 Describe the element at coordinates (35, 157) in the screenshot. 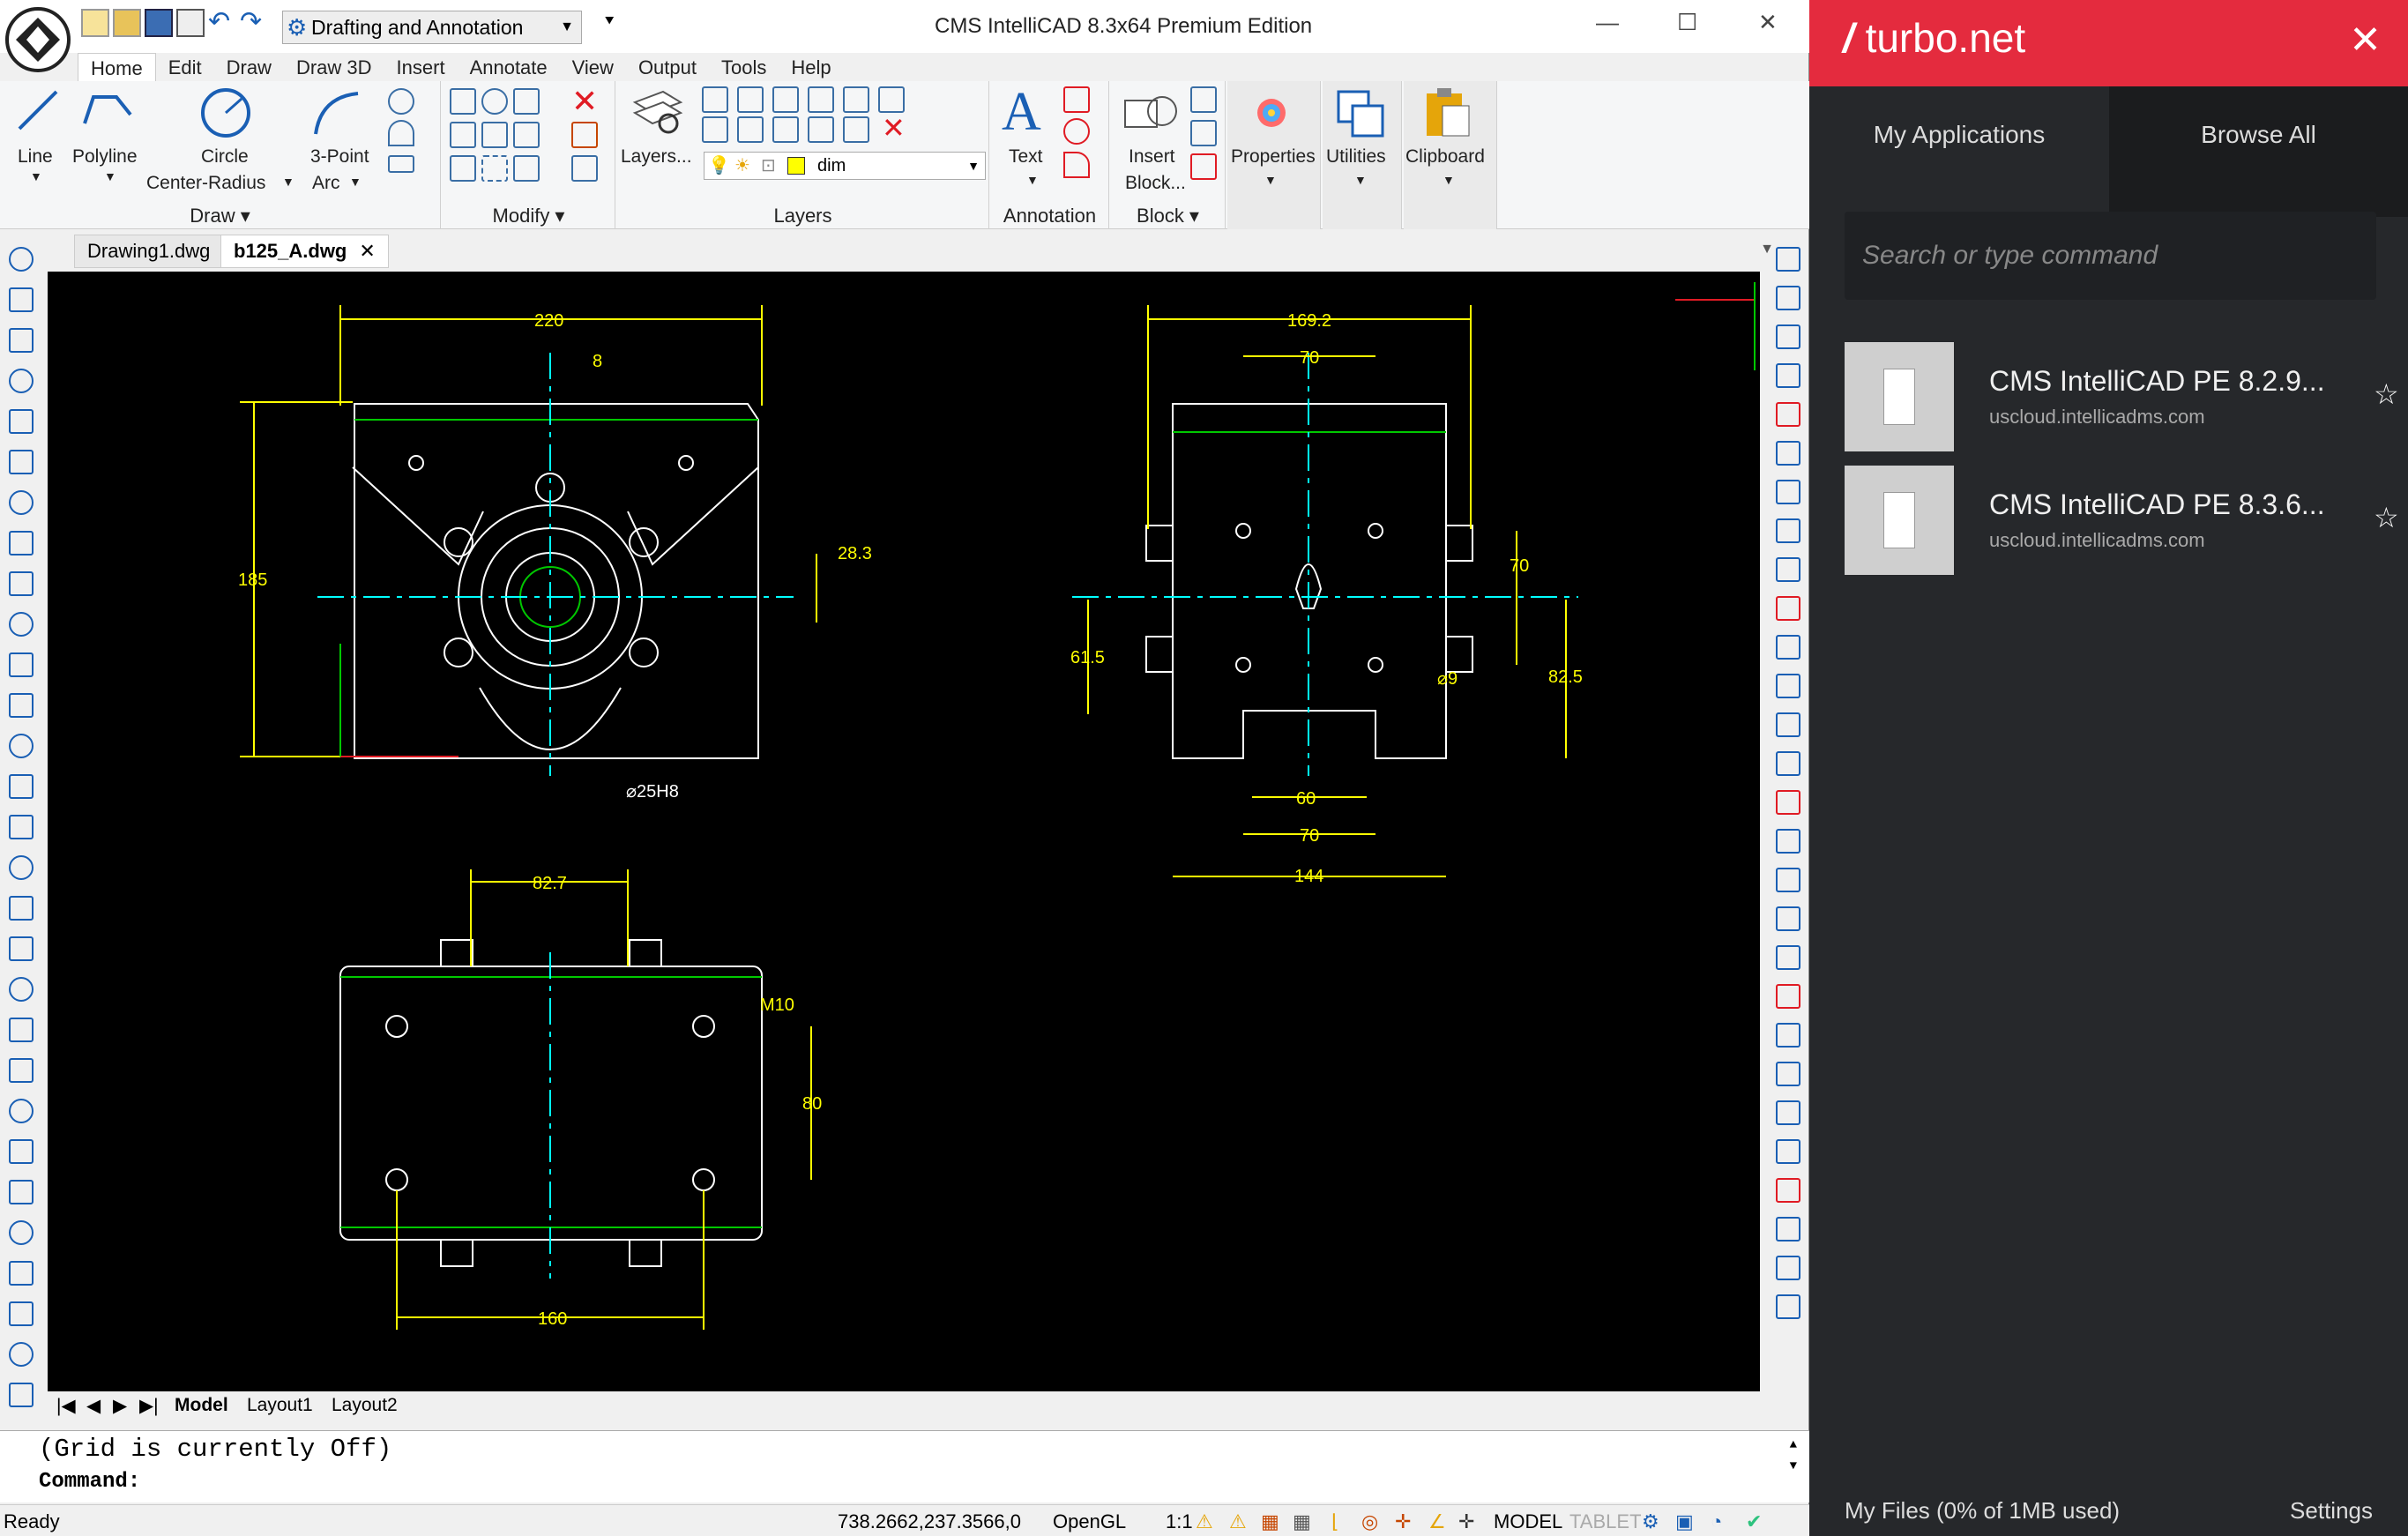

I see `line-button: Line` at that location.